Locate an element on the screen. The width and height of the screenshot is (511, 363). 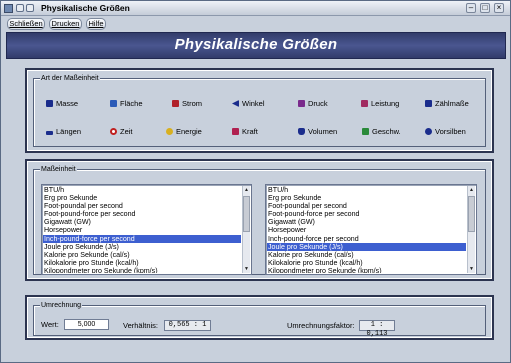
minimize-button: – is located at coordinates (471, 8).